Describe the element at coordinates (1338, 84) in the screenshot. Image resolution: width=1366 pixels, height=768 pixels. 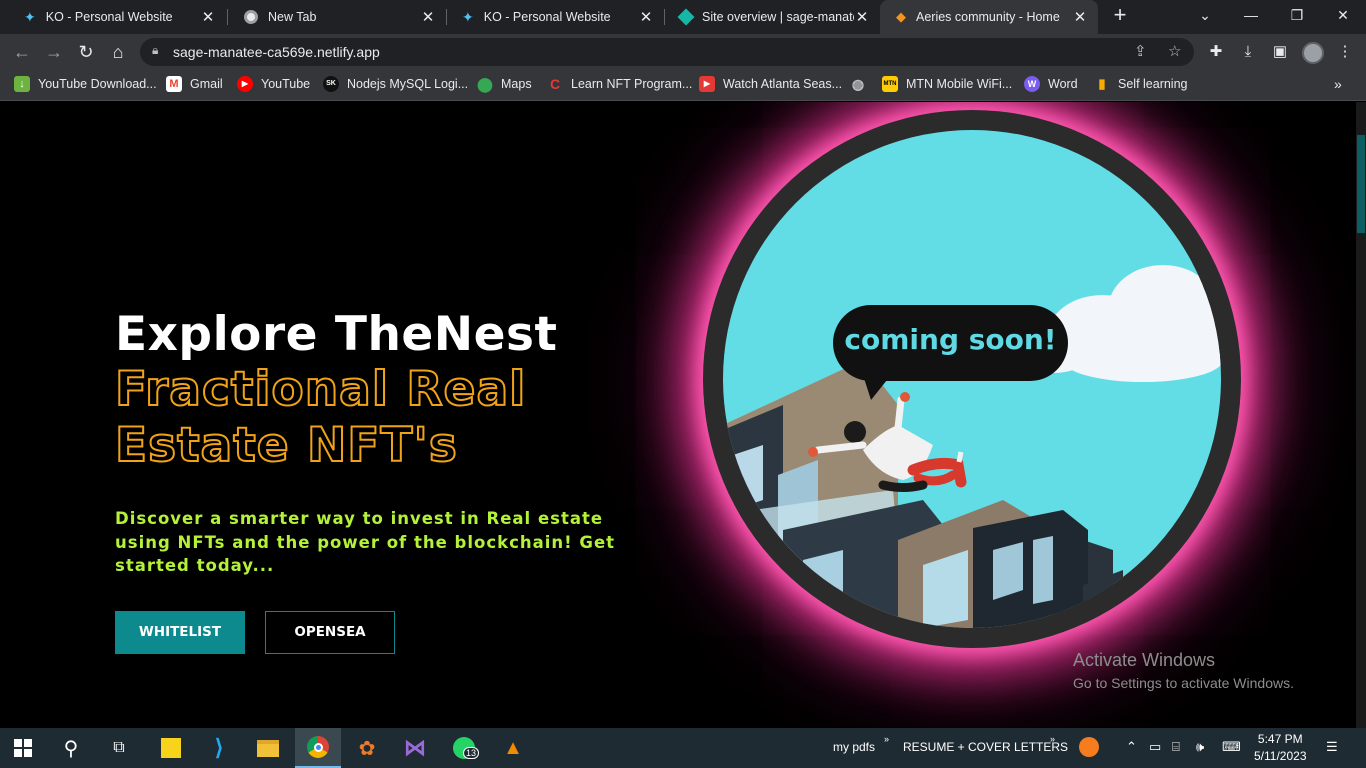
I see `bookmarks-overflow-icon: »` at that location.